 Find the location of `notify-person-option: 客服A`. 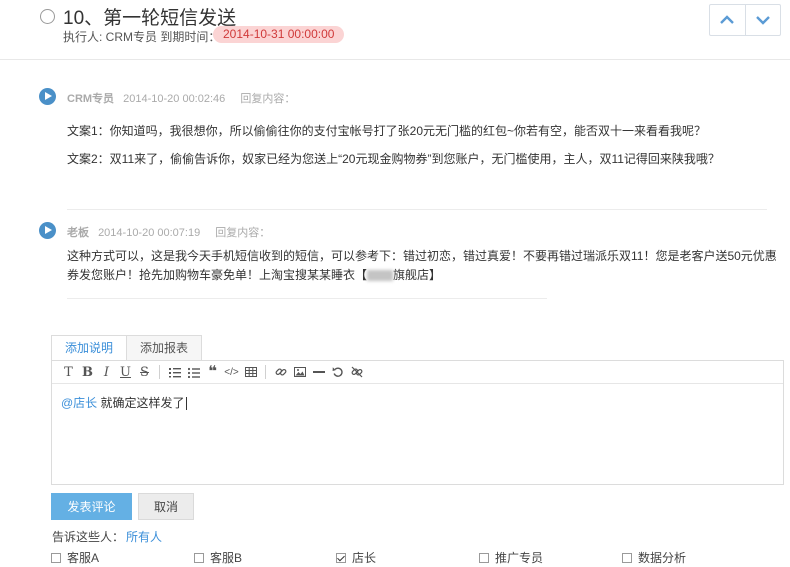

notify-person-option: 客服A is located at coordinates (75, 557).